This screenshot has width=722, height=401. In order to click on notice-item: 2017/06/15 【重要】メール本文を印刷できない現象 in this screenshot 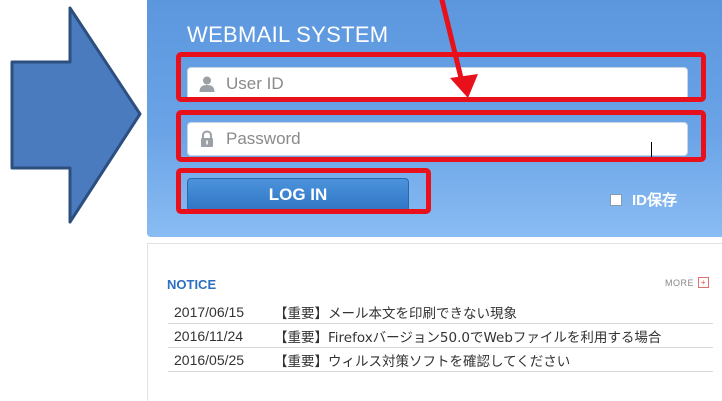, I will do `click(440, 312)`.